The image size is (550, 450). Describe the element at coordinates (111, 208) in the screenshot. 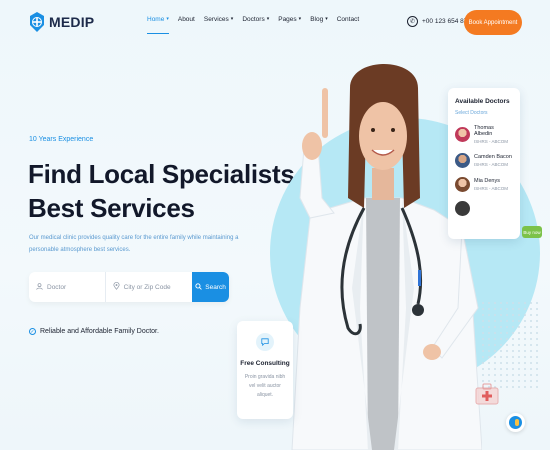

I see `hero-title-line2: Best Services` at that location.